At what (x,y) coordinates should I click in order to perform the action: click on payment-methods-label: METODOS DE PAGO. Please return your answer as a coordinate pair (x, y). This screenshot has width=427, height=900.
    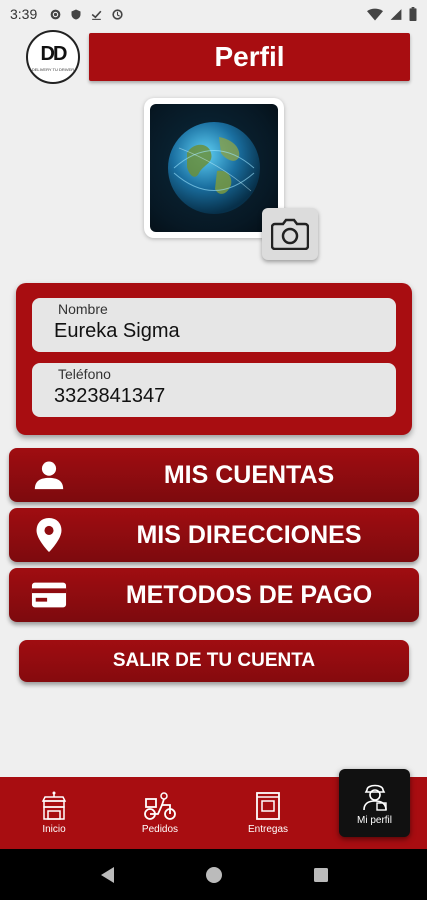
    Looking at the image, I should click on (249, 594).